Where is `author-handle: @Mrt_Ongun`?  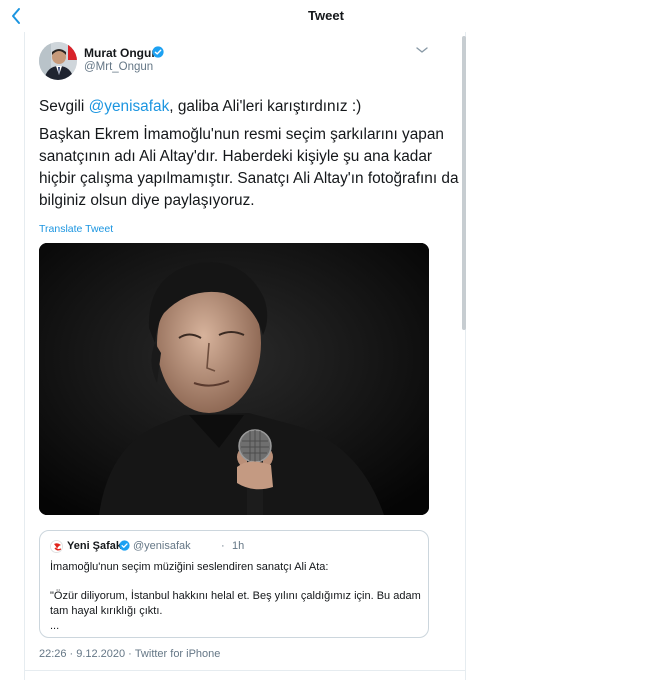 author-handle: @Mrt_Ongun is located at coordinates (118, 67).